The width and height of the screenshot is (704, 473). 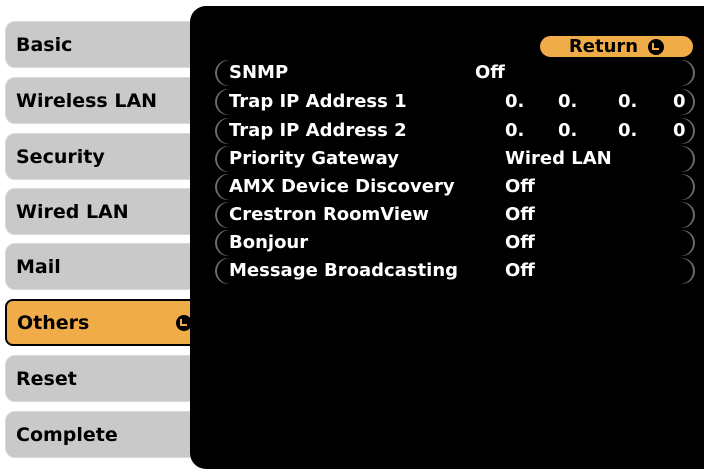 What do you see at coordinates (314, 158) in the screenshot?
I see `setting-label: Priority Gateway` at bounding box center [314, 158].